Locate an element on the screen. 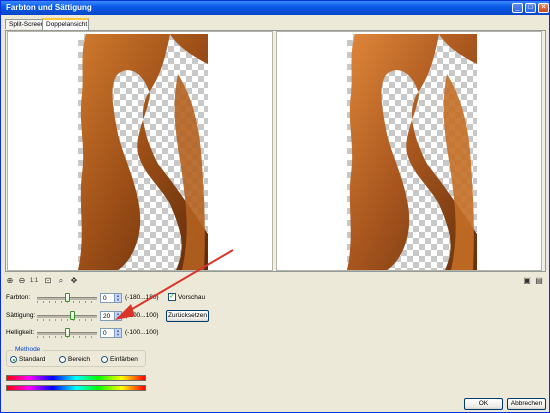 Image resolution: width=550 pixels, height=413 pixels. lightness-label: Helligkeit: is located at coordinates (20, 332).